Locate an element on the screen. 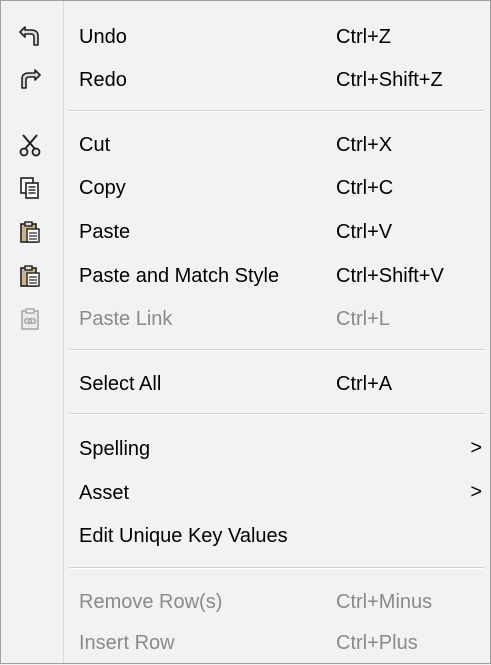 This screenshot has height=665, width=491. menu-item-undo: Undo Ctrl+Z is located at coordinates (245, 37).